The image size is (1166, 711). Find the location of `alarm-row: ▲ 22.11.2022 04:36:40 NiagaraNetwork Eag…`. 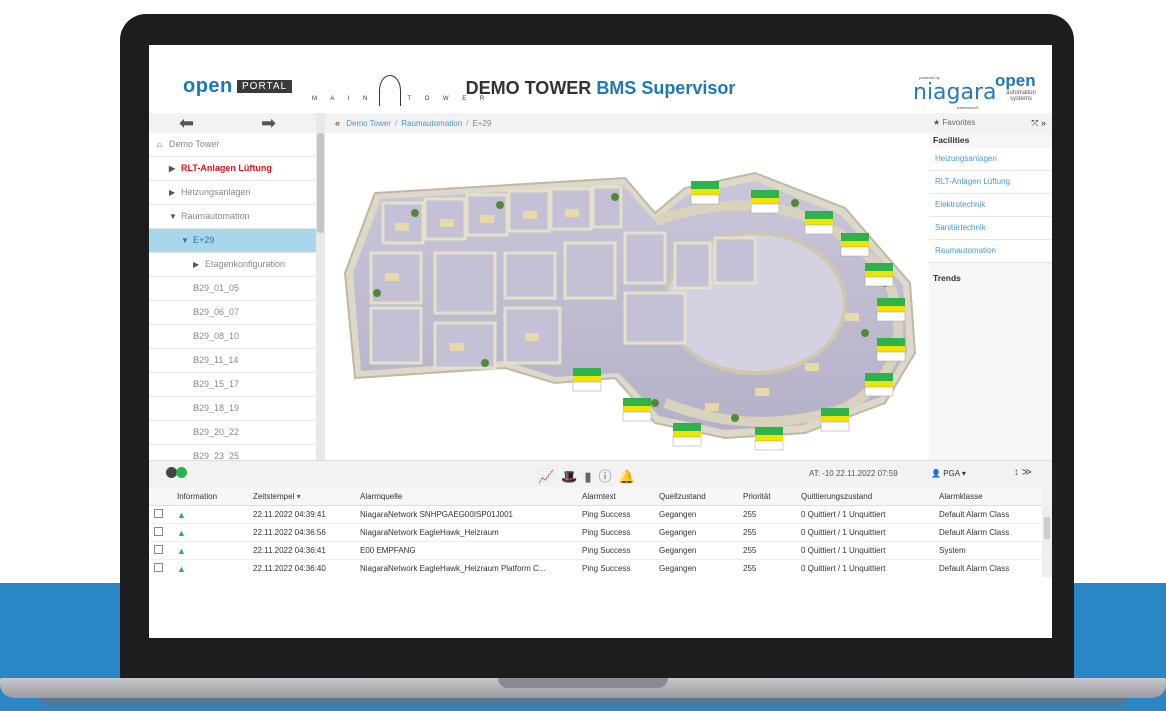

alarm-row: ▲ 22.11.2022 04:36:40 NiagaraNetwork Eag… is located at coordinates (595, 568).